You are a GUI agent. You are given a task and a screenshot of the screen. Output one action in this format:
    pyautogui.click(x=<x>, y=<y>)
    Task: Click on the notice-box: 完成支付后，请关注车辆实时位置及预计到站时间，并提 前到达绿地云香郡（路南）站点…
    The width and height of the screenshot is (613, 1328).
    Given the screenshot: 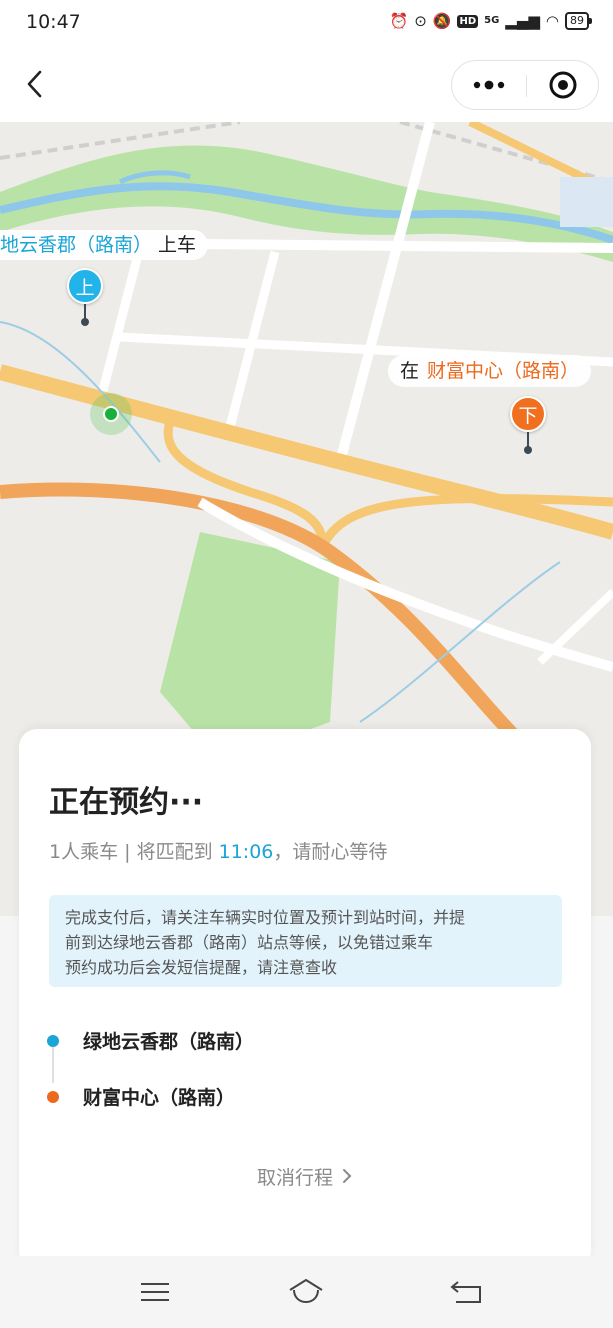 What is the action you would take?
    pyautogui.click(x=305, y=941)
    